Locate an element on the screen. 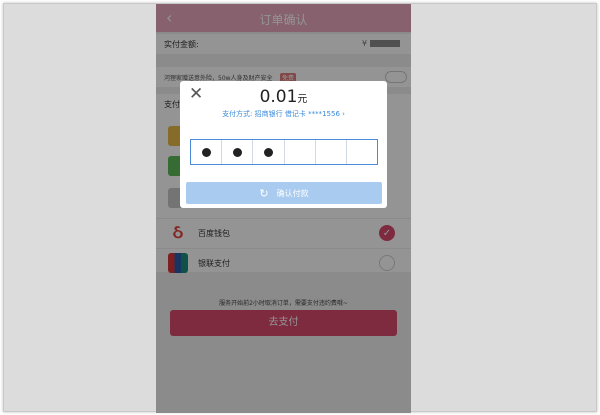  pin-input is located at coordinates (284, 152).